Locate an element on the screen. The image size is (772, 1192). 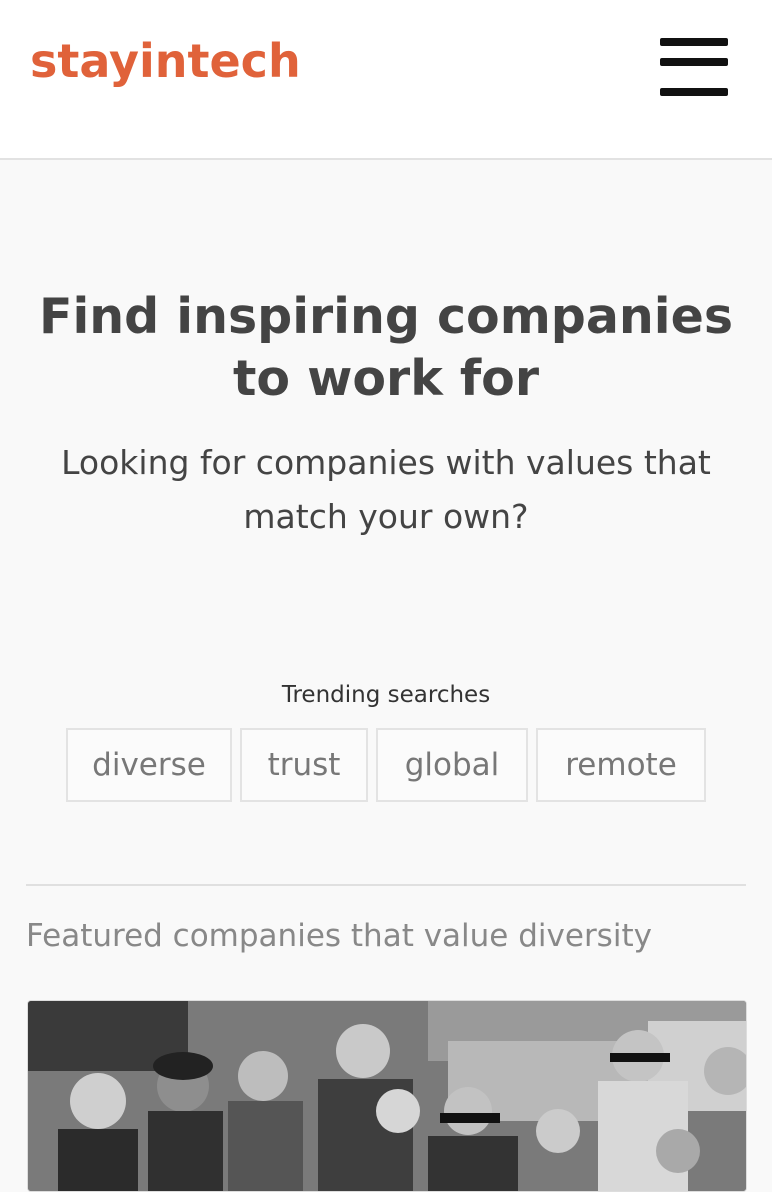
site-header: stayintech is located at coordinates (386, 80).